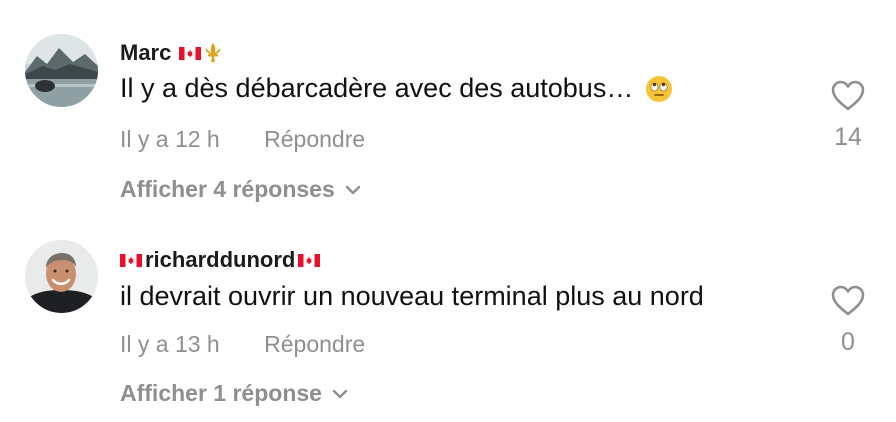 The image size is (896, 422). Describe the element at coordinates (145, 53) in the screenshot. I see `username-text: Marc` at that location.